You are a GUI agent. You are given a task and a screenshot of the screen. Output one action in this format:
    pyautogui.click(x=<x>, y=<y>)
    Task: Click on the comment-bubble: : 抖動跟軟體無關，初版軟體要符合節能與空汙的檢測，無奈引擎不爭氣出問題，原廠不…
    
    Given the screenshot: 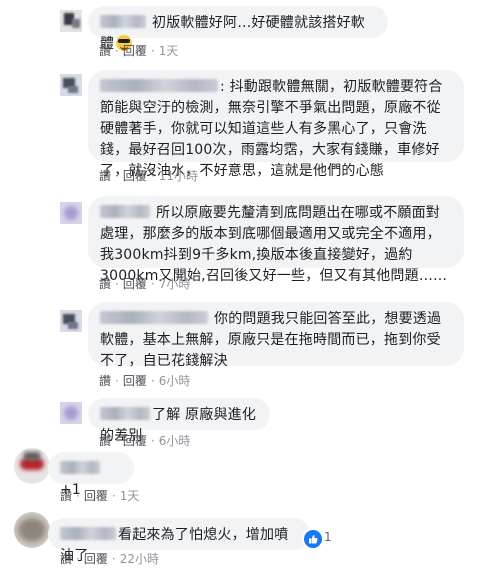 What is the action you would take?
    pyautogui.click(x=276, y=124)
    